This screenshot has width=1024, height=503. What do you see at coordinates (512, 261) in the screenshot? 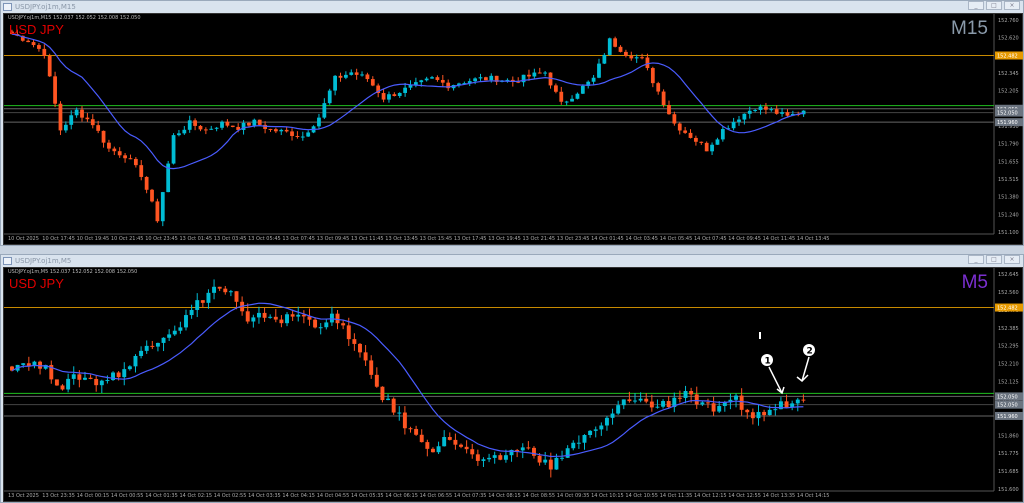
I see `window-title-bar: USDJPY.oj1m,M5 _ □ ×` at bounding box center [512, 261].